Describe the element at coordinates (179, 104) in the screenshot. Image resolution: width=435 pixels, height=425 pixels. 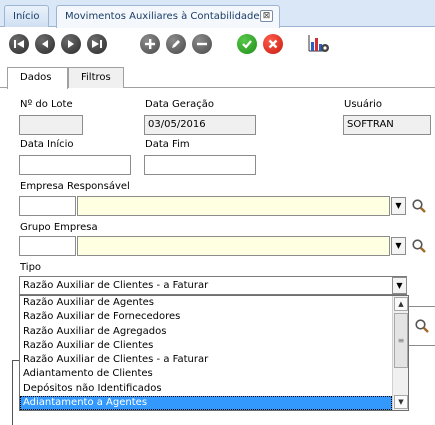
I see `data-geracao-label: Data Geração` at that location.